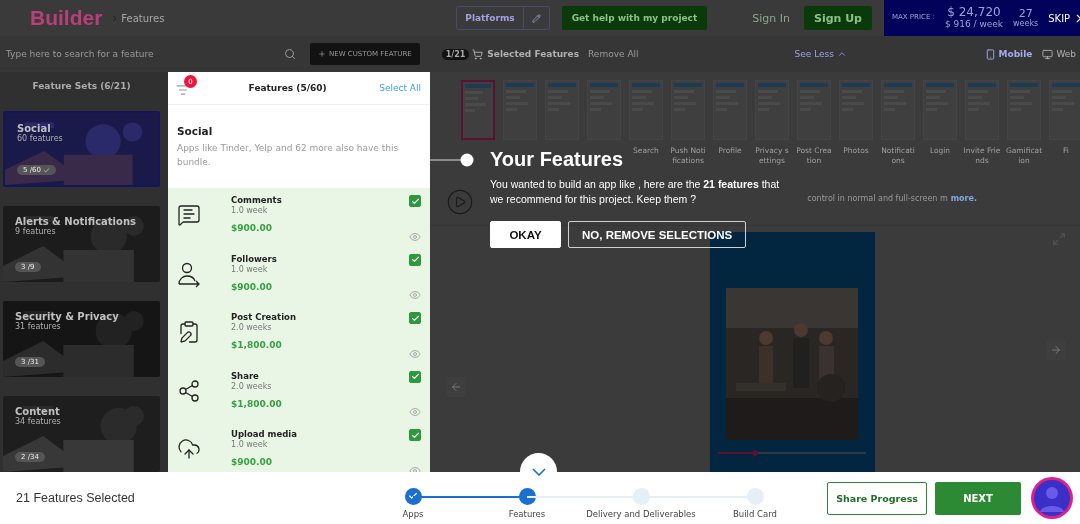 The image size is (1080, 524). Describe the element at coordinates (634, 18) in the screenshot. I see `help-button: Get help with my project` at that location.